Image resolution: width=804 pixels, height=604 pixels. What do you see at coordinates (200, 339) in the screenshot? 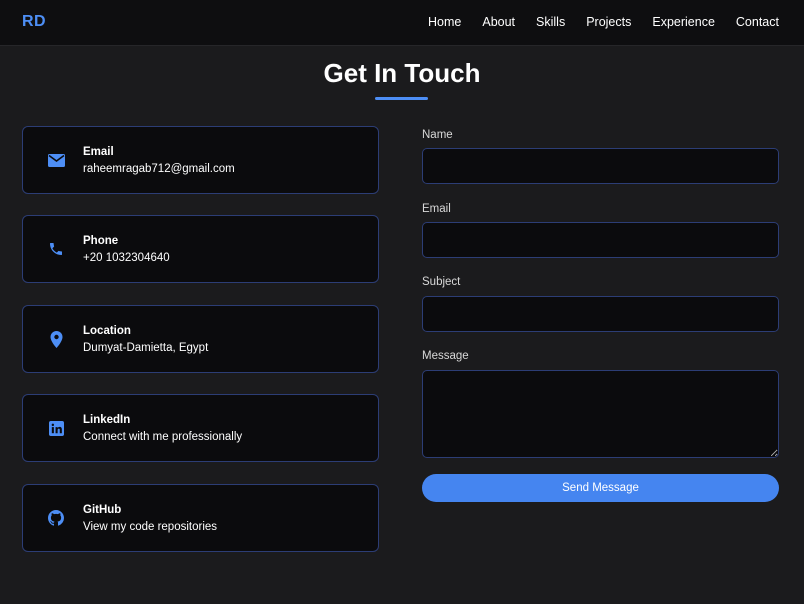
I see `contact-card-location: Location Dumyat-Damietta, Egypt` at bounding box center [200, 339].